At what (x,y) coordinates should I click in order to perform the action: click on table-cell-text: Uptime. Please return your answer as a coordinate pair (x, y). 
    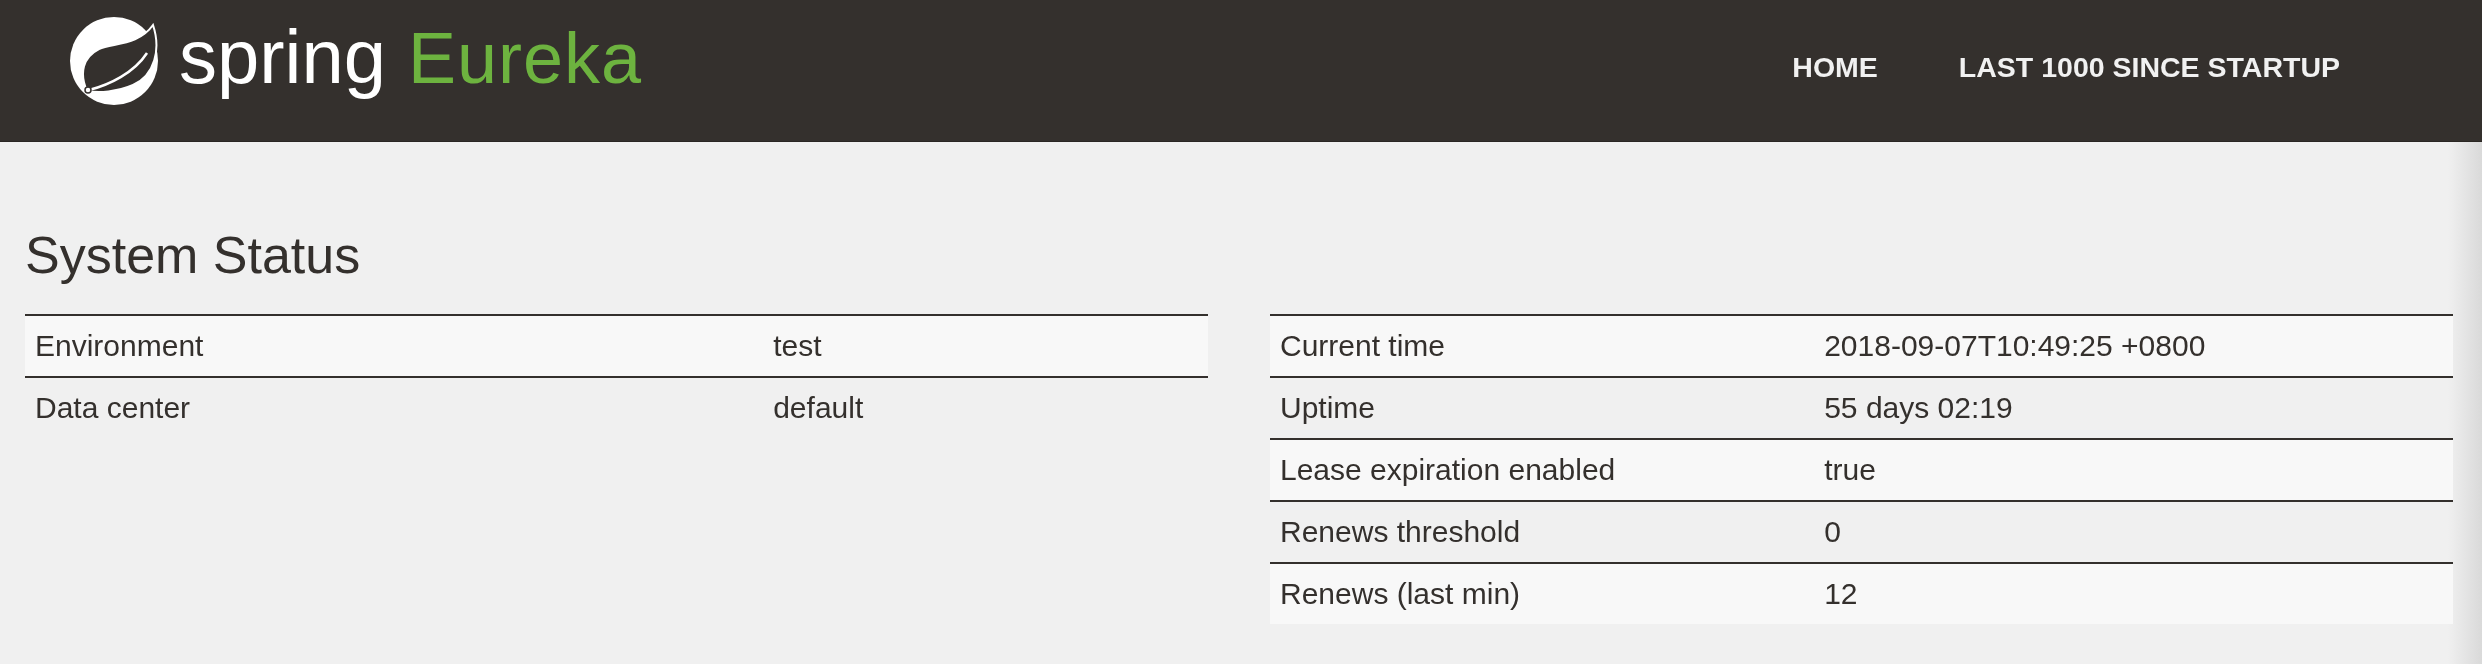
    Looking at the image, I should click on (1328, 408).